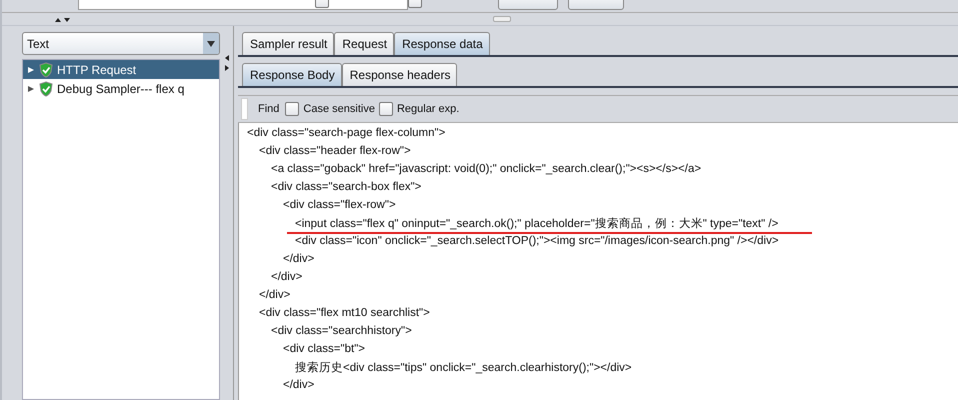  Describe the element at coordinates (442, 43) in the screenshot. I see `tab: Response data` at that location.